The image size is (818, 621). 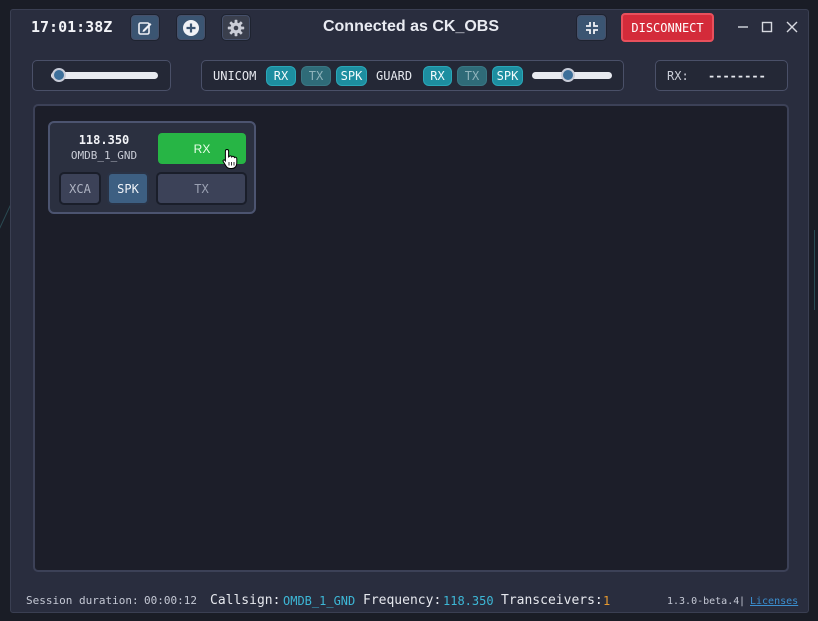 What do you see at coordinates (170, 600) in the screenshot?
I see `session-duration-value: 00:00:12` at bounding box center [170, 600].